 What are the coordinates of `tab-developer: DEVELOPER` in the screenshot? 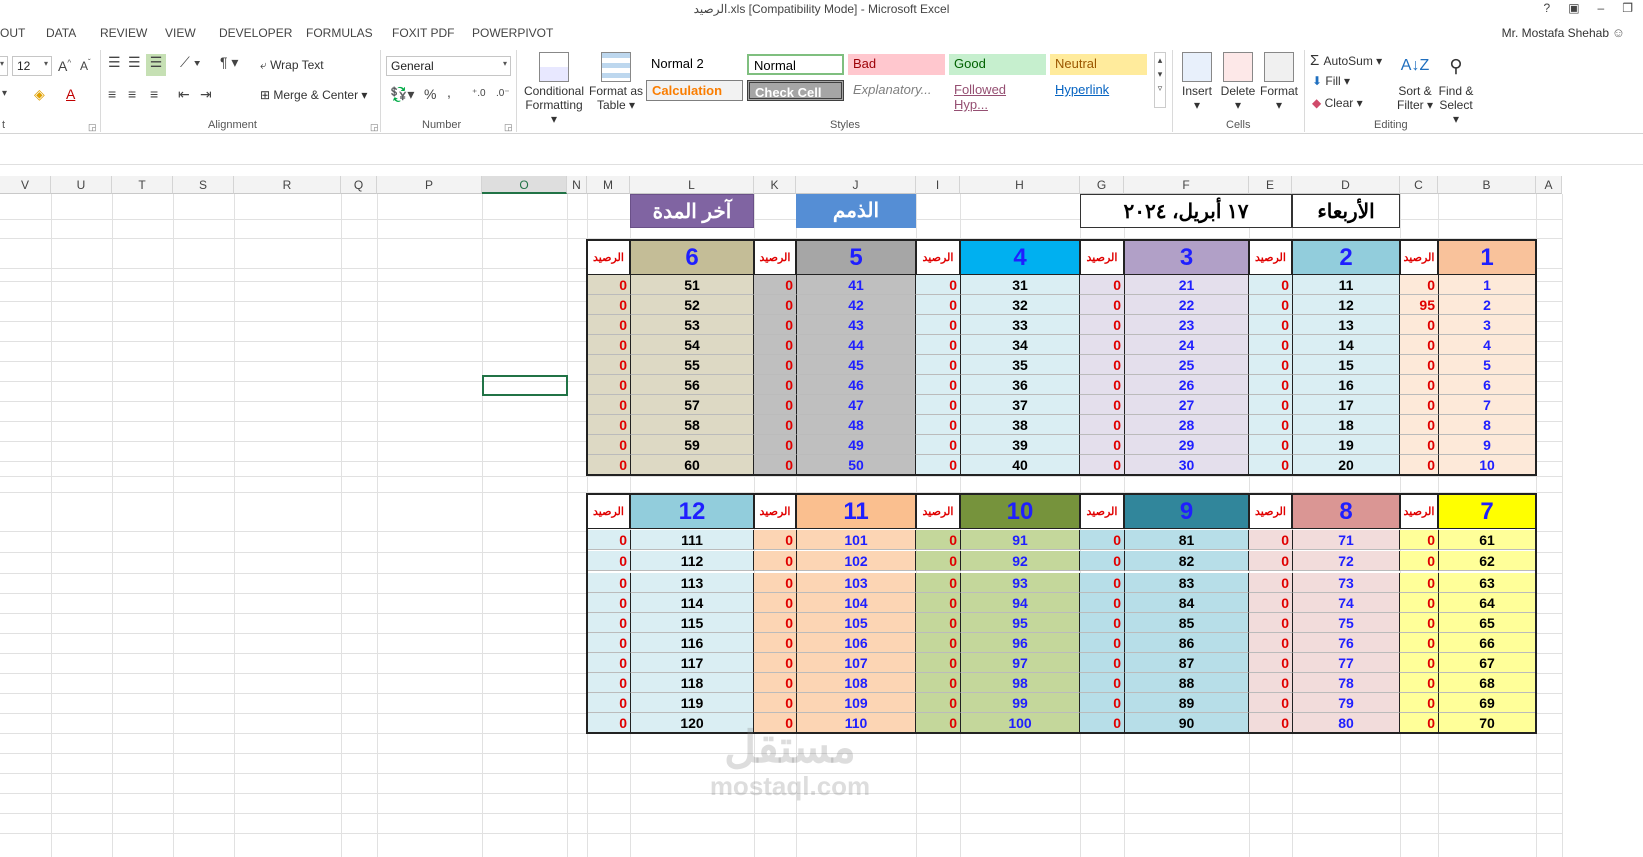 It's located at (255, 33).